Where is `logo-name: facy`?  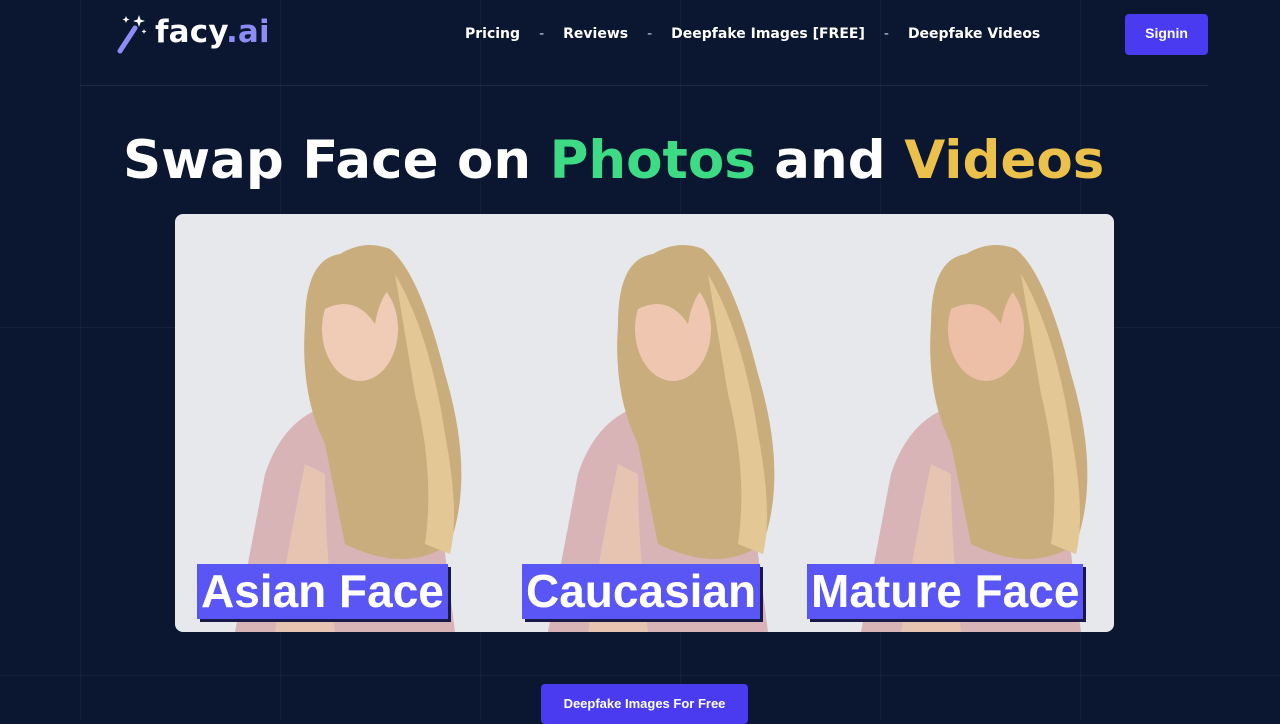 logo-name: facy is located at coordinates (190, 31).